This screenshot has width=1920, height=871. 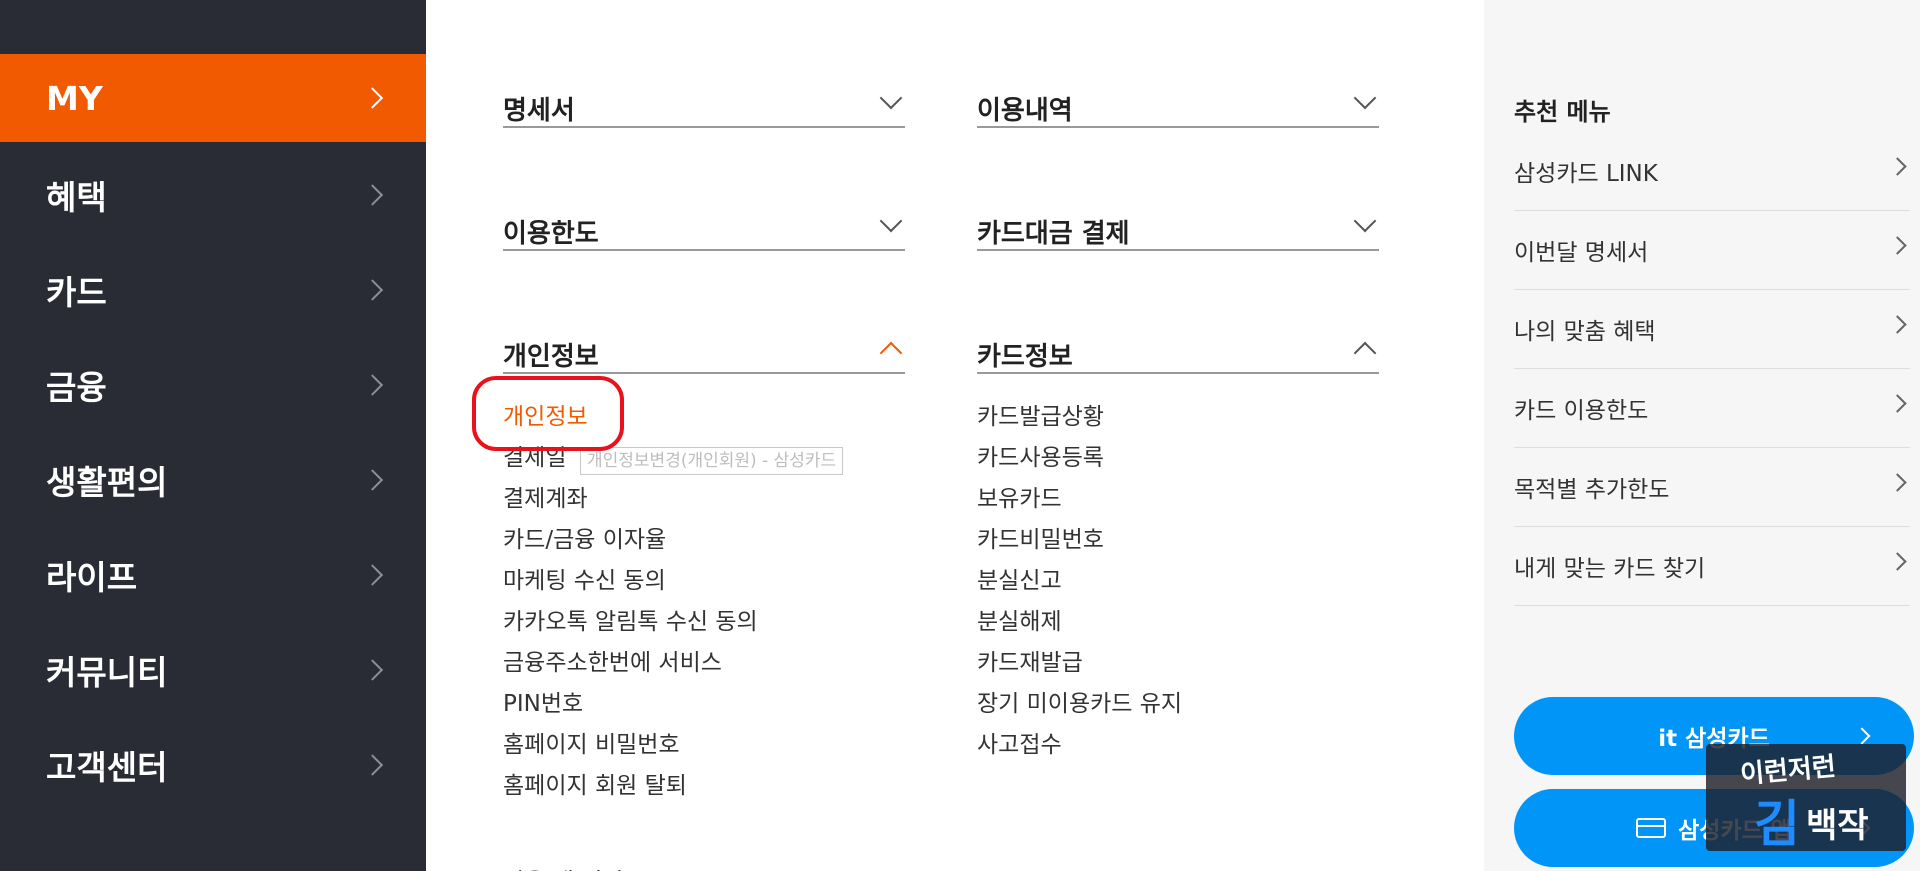 I want to click on list-item-marketing-consent: 마케팅 수신 동의, so click(x=630, y=581).